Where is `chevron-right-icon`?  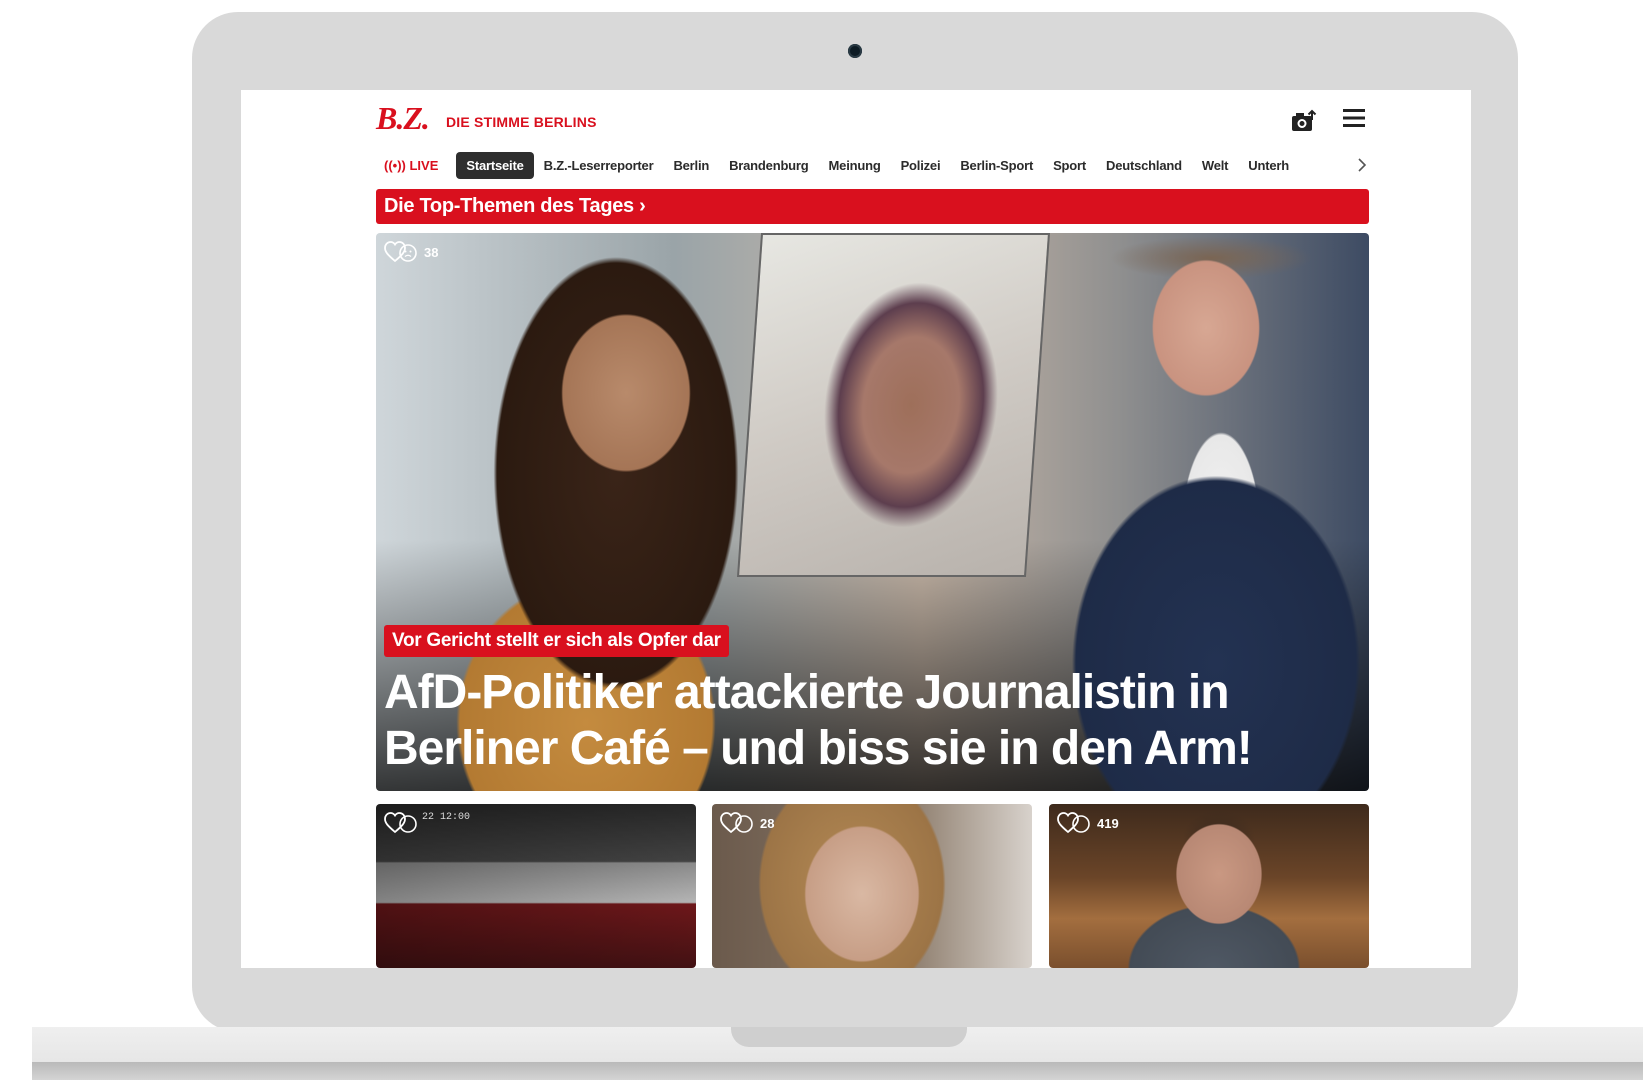 chevron-right-icon is located at coordinates (1362, 165).